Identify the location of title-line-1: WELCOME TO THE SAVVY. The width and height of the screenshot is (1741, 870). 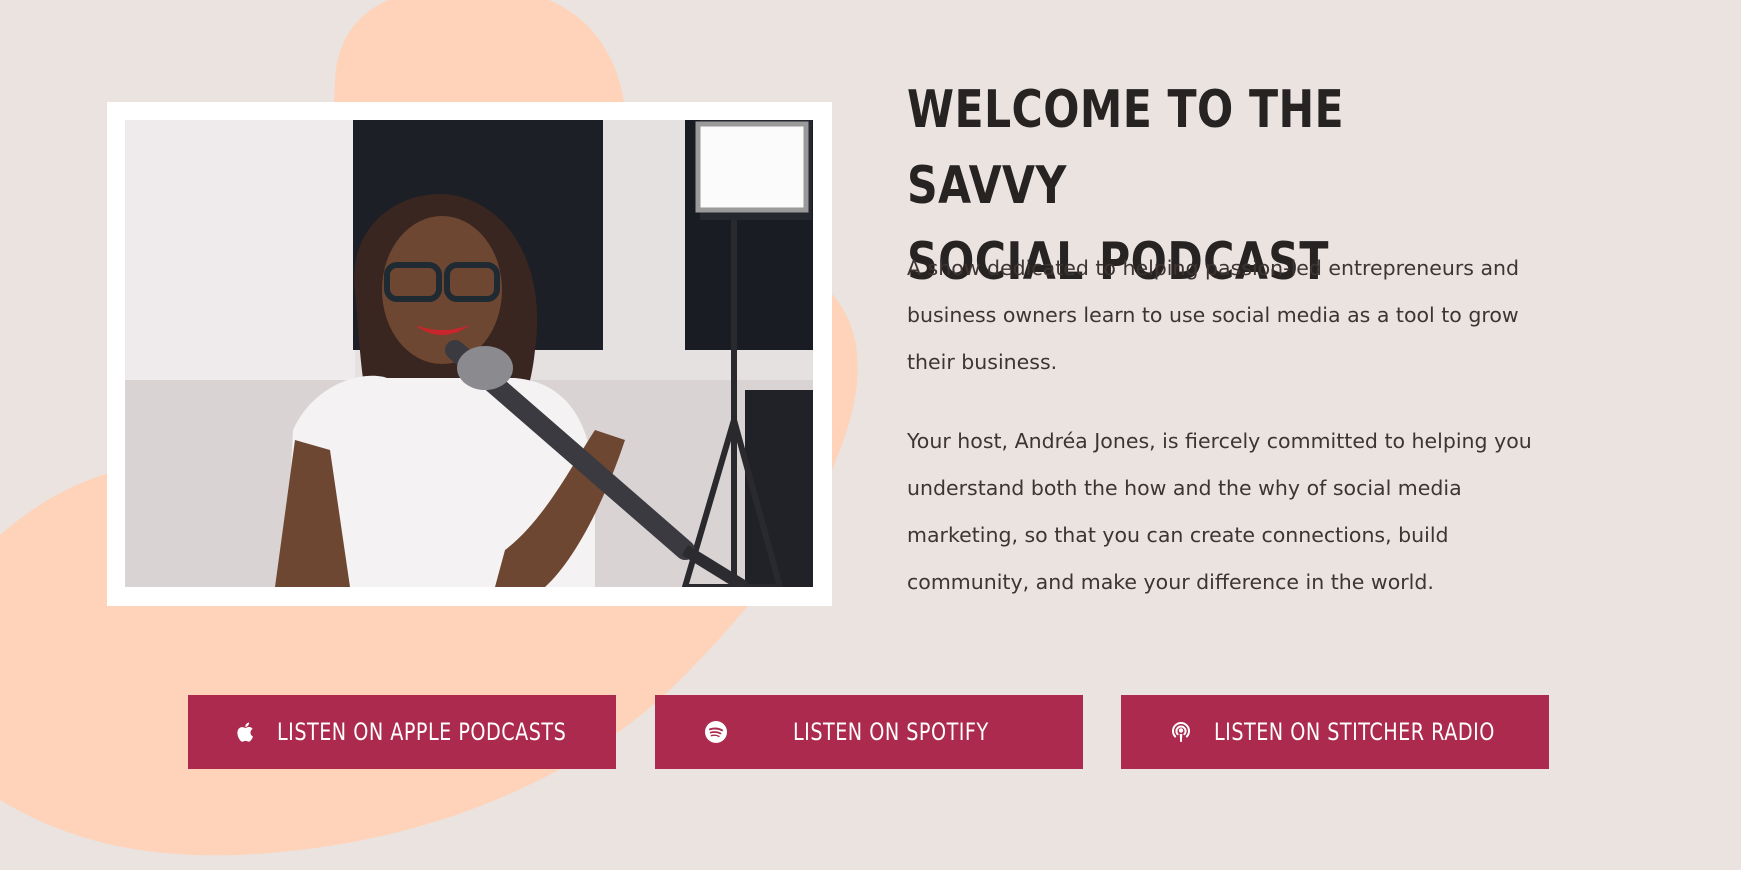
(1126, 148).